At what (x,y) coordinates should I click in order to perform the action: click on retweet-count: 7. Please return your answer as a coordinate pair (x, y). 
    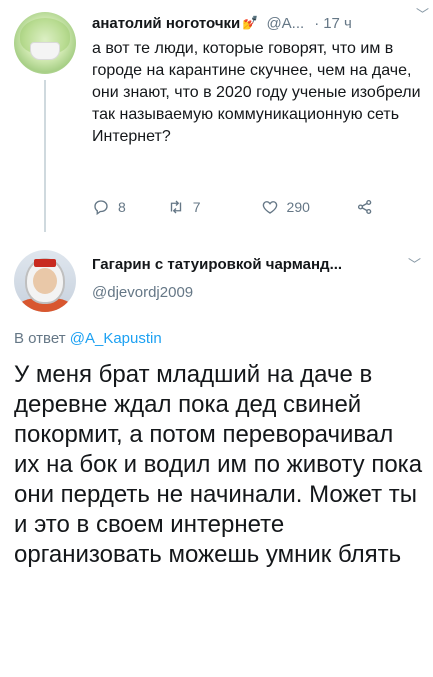
    Looking at the image, I should click on (196, 207).